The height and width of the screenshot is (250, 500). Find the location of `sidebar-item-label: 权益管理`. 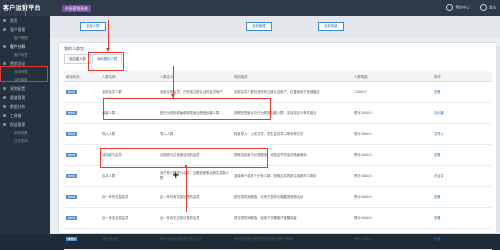

sidebar-item-label: 权益管理 is located at coordinates (18, 124).